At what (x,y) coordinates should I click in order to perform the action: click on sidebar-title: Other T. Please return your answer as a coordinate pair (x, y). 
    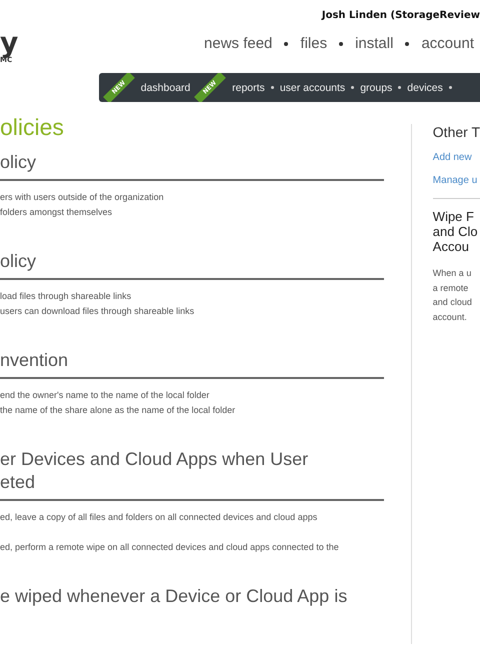
    Looking at the image, I should click on (456, 132).